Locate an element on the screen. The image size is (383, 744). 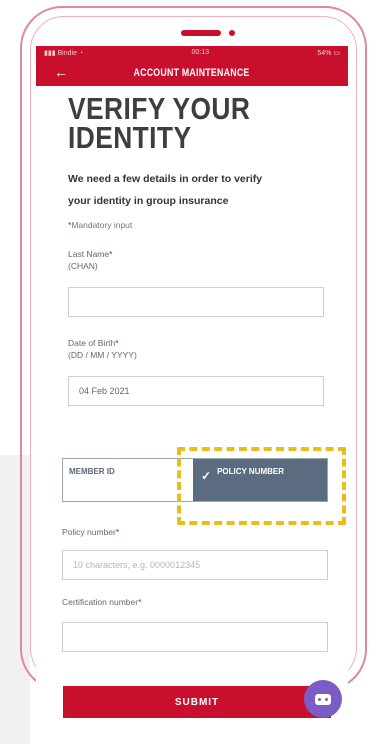
carrier-label: ▮▮▮ Bindie ◔ is located at coordinates (64, 53).